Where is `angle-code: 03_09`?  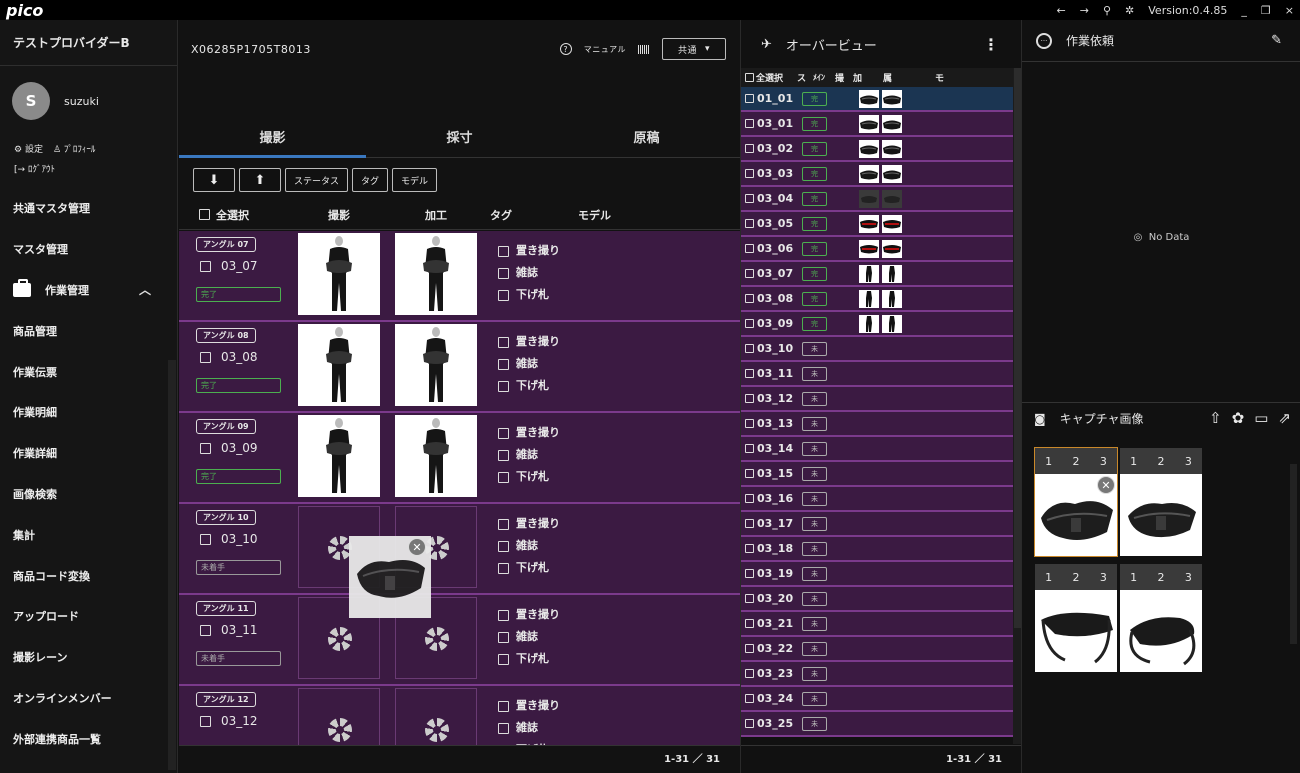 angle-code: 03_09 is located at coordinates (229, 448).